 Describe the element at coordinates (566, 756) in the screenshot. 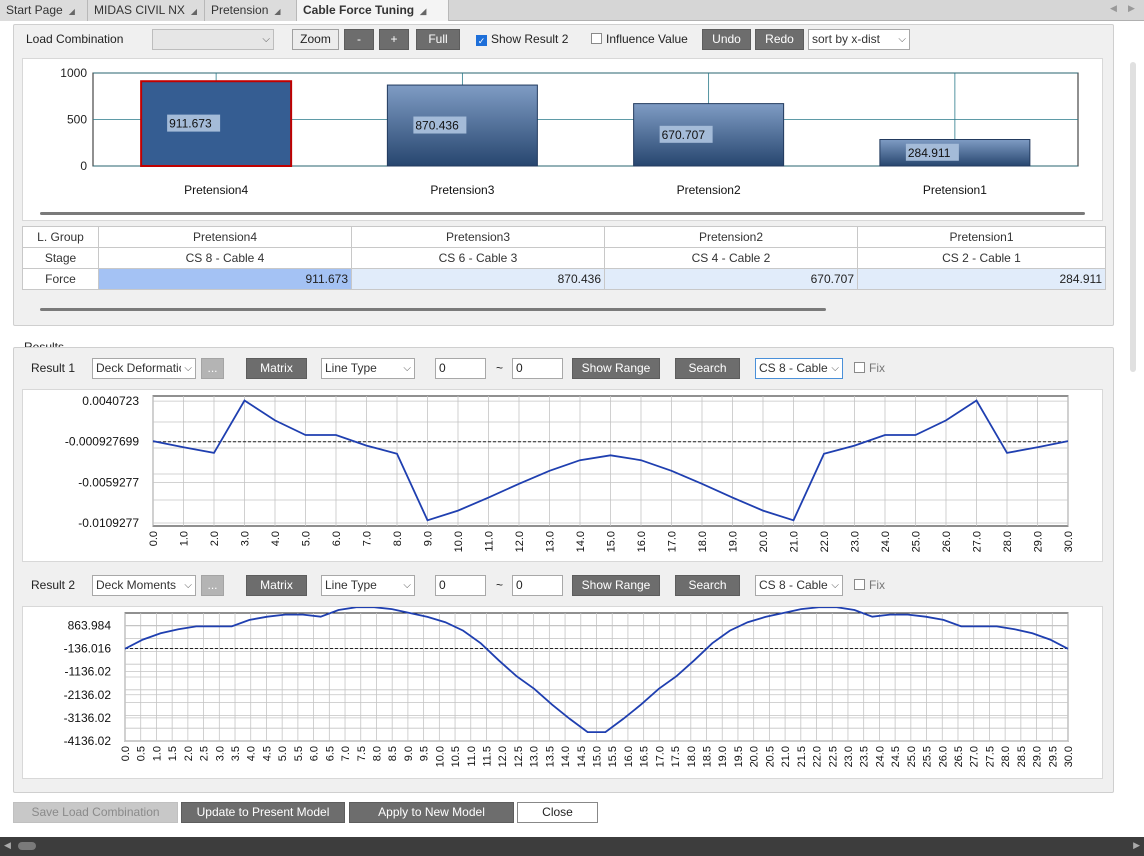

I see `x-tick-label: 14.0` at that location.